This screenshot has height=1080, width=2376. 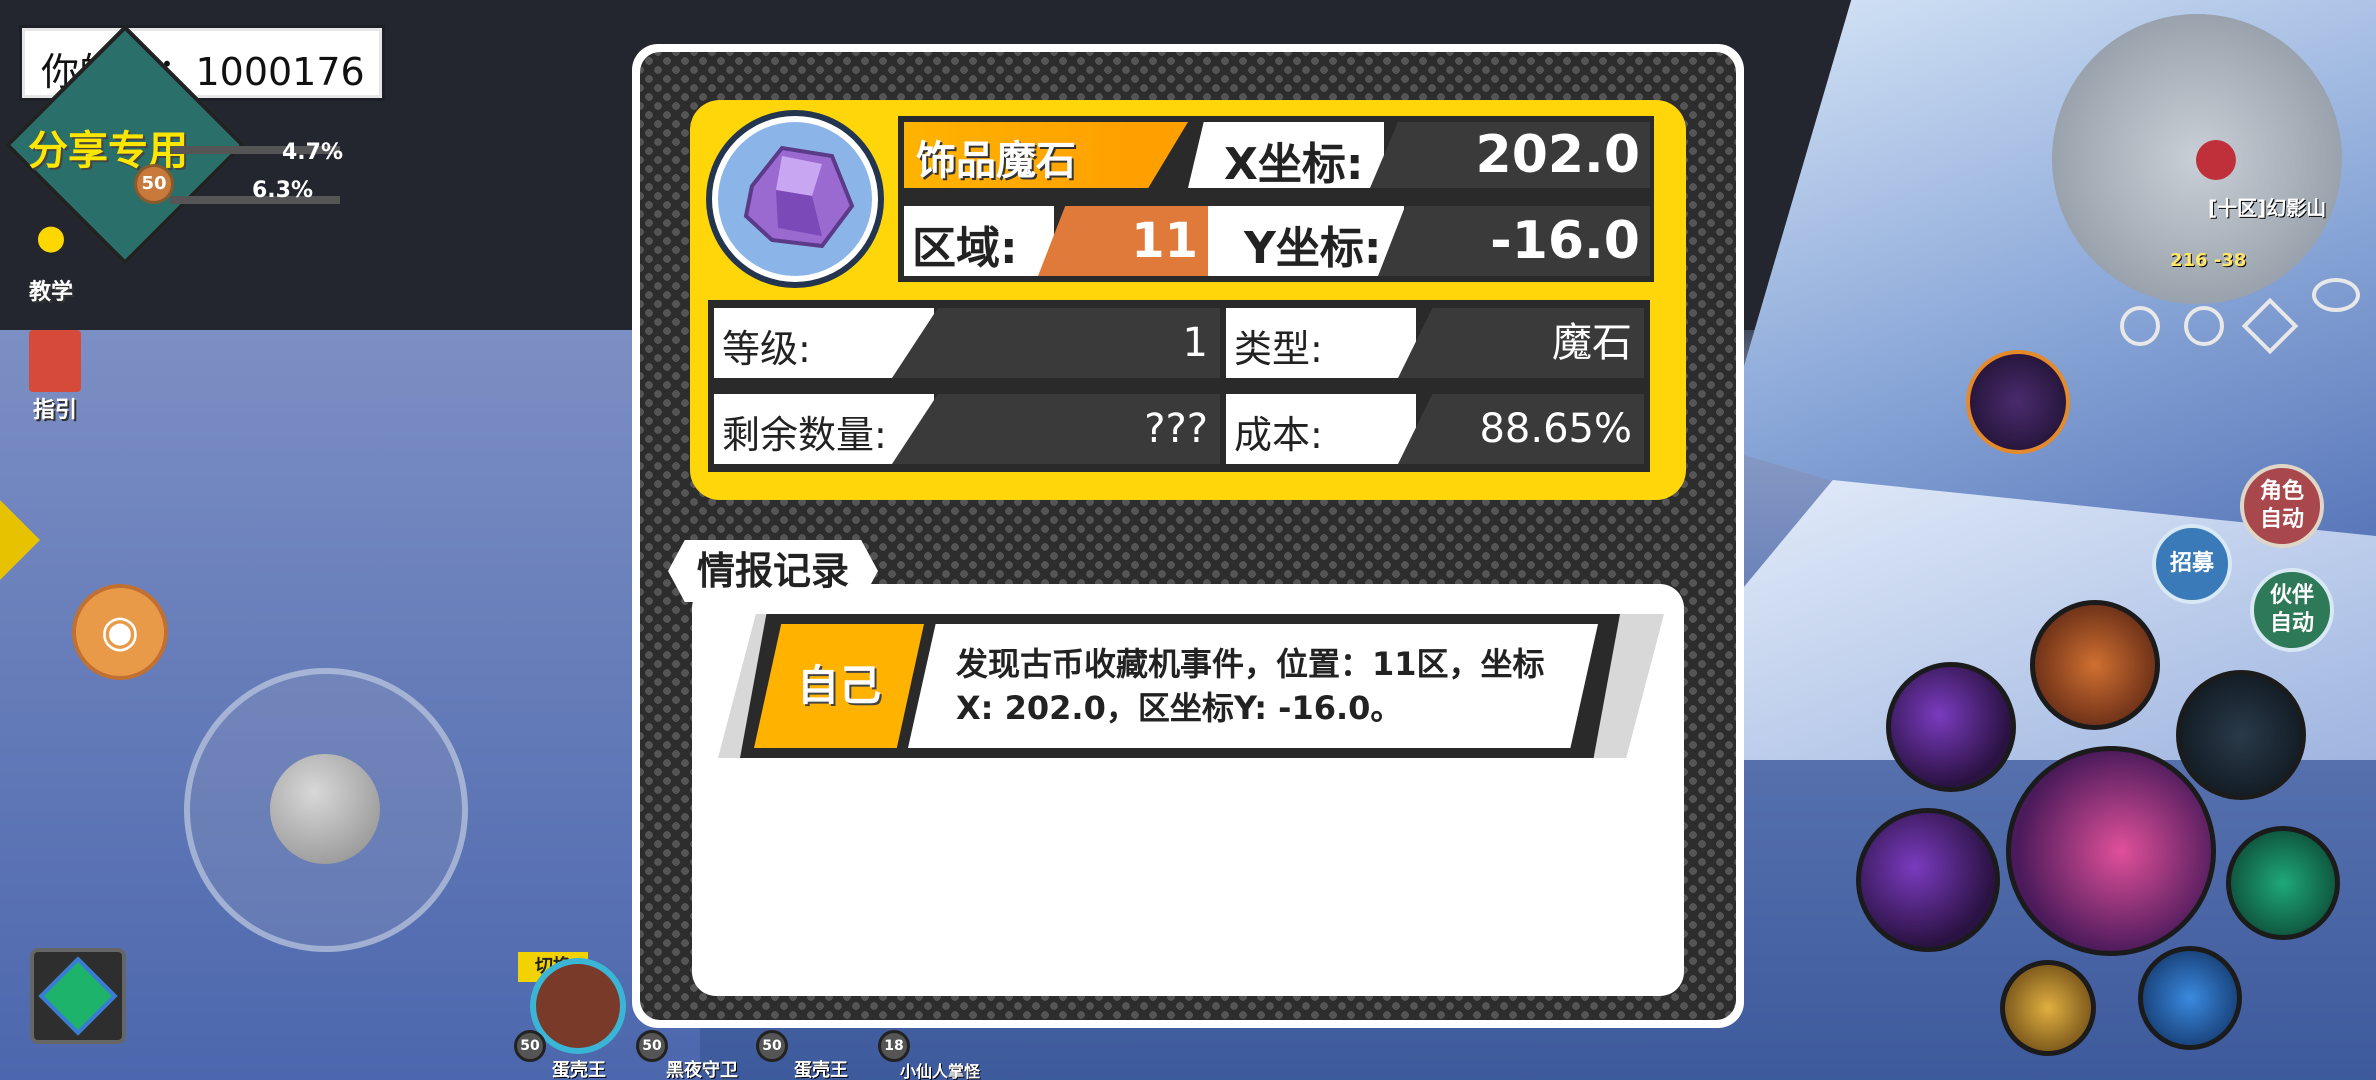 What do you see at coordinates (2292, 610) in the screenshot?
I see `partner-auto-button: 伙伴自动` at bounding box center [2292, 610].